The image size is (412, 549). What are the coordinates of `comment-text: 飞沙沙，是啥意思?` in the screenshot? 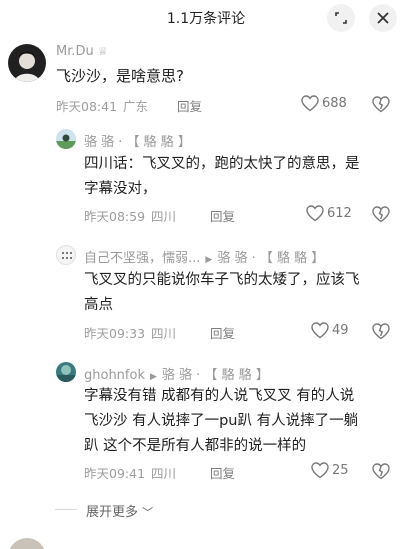 It's located at (120, 76).